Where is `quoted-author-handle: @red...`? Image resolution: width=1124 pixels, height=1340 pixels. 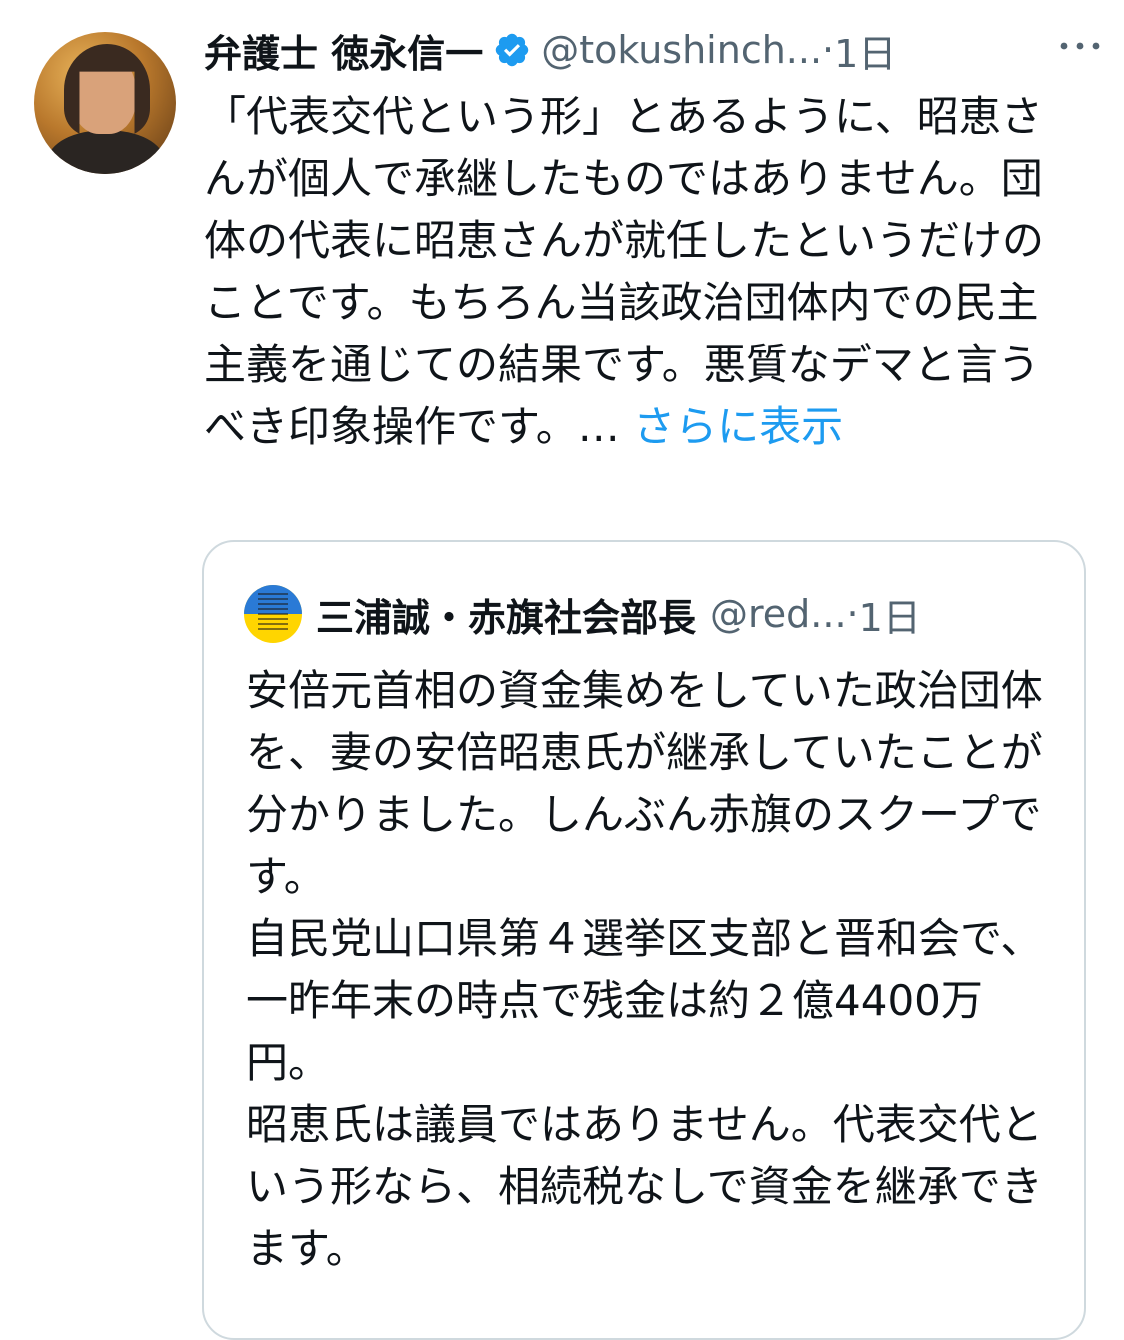
quoted-author-handle: @red... is located at coordinates (778, 614).